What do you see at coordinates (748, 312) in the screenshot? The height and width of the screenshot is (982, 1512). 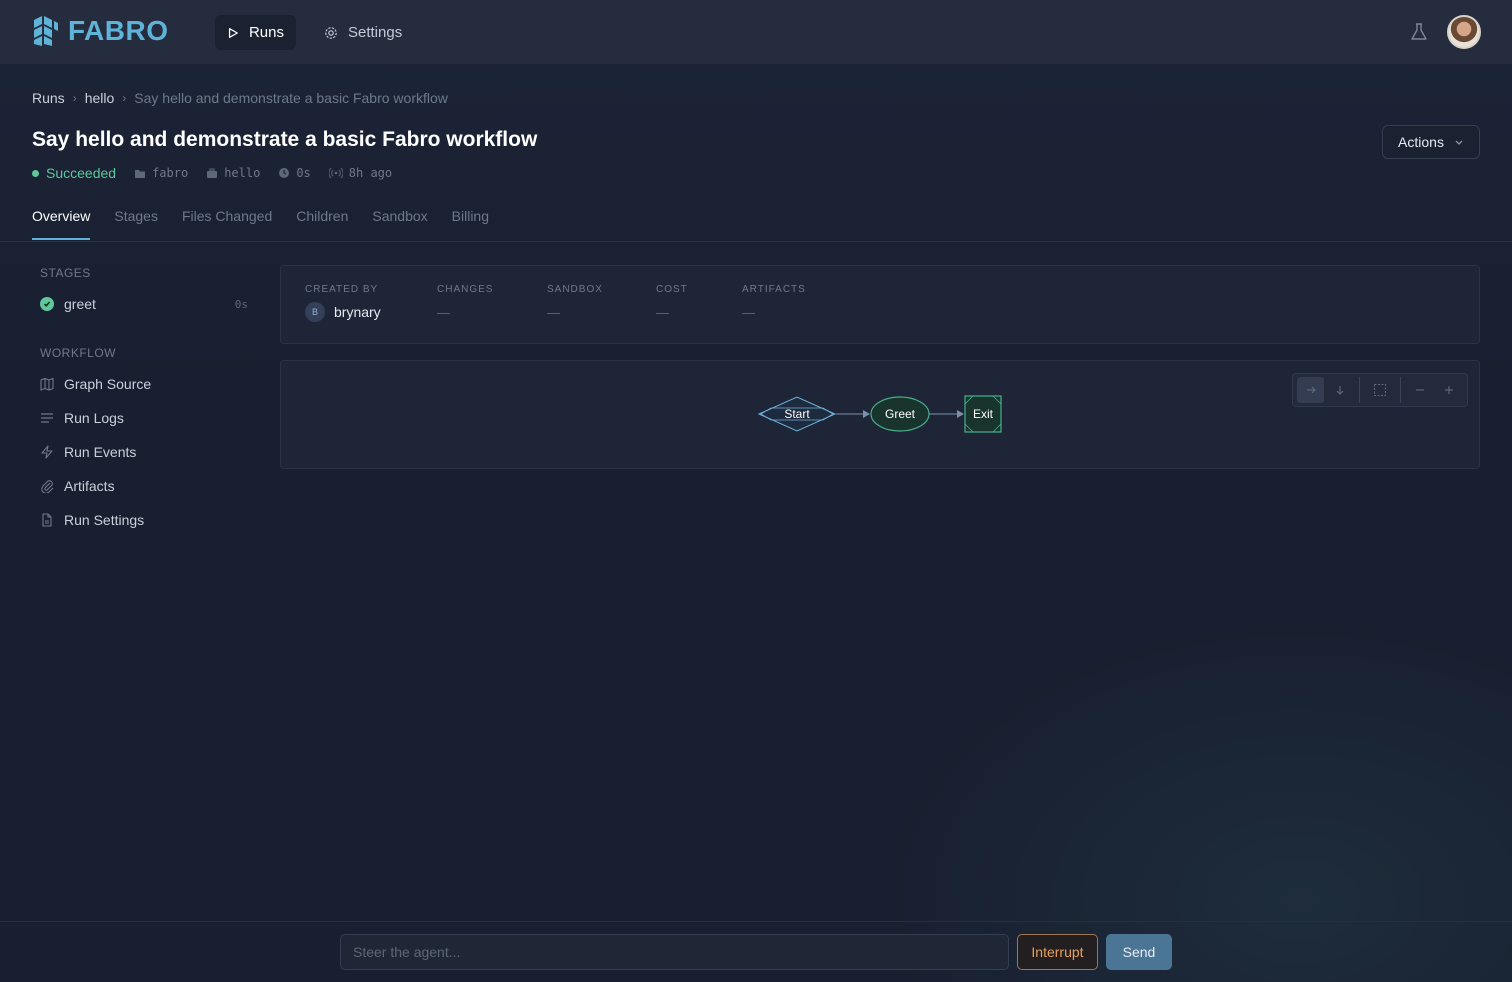 I see `artifacts-value: —` at bounding box center [748, 312].